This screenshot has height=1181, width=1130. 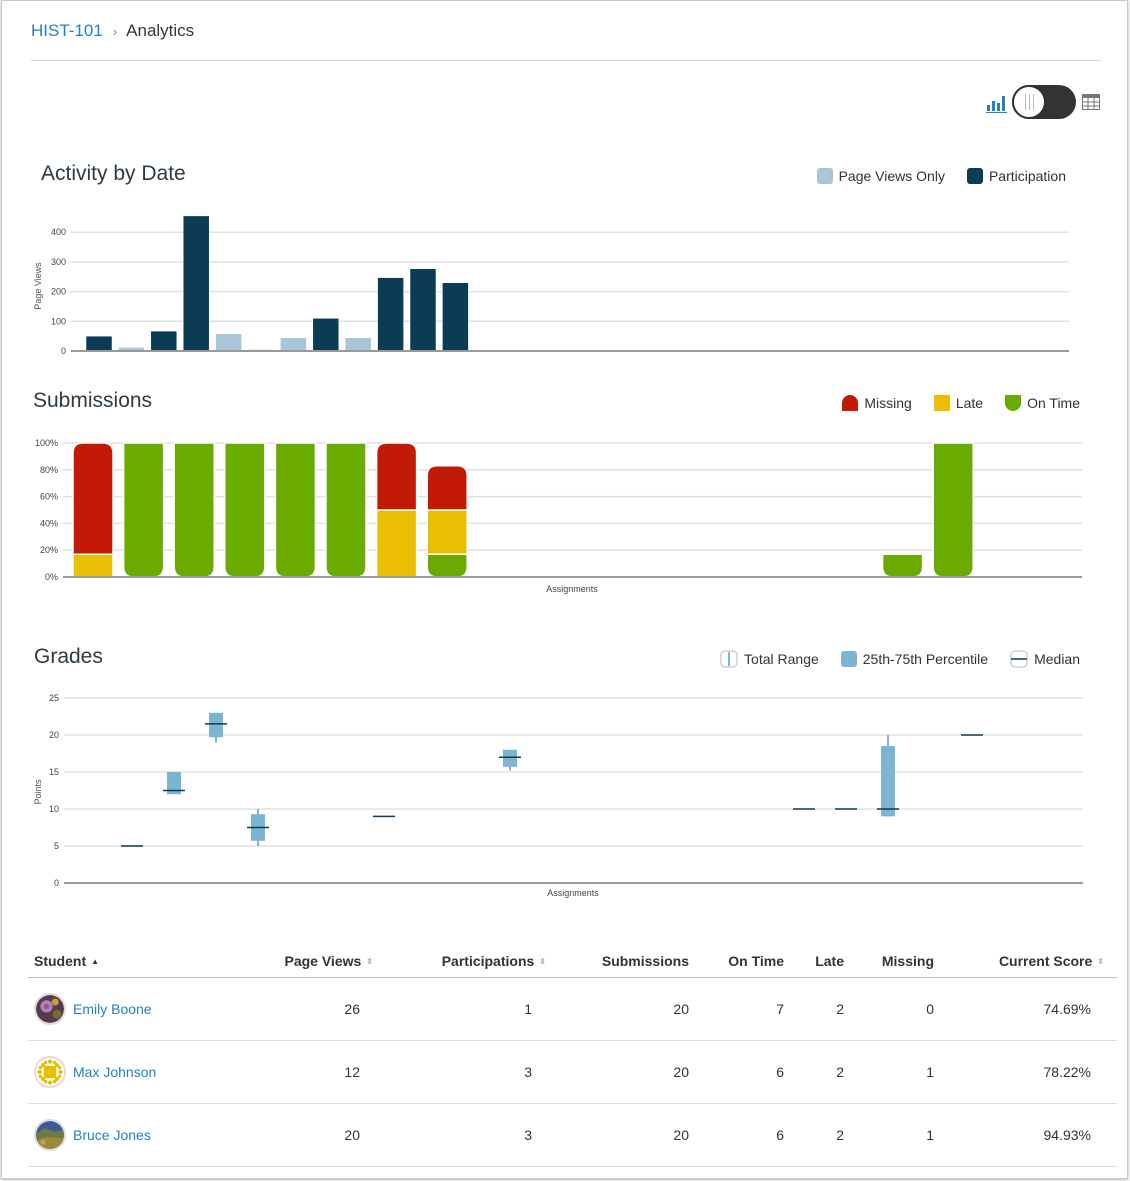 What do you see at coordinates (67, 31) in the screenshot?
I see `breadcrumb-course-link: HIST-101` at bounding box center [67, 31].